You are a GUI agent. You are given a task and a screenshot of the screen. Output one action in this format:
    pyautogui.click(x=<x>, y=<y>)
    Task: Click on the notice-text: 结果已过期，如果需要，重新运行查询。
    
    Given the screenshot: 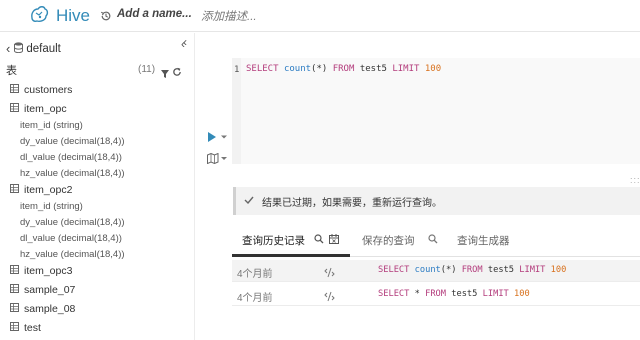 What is the action you would take?
    pyautogui.click(x=352, y=203)
    